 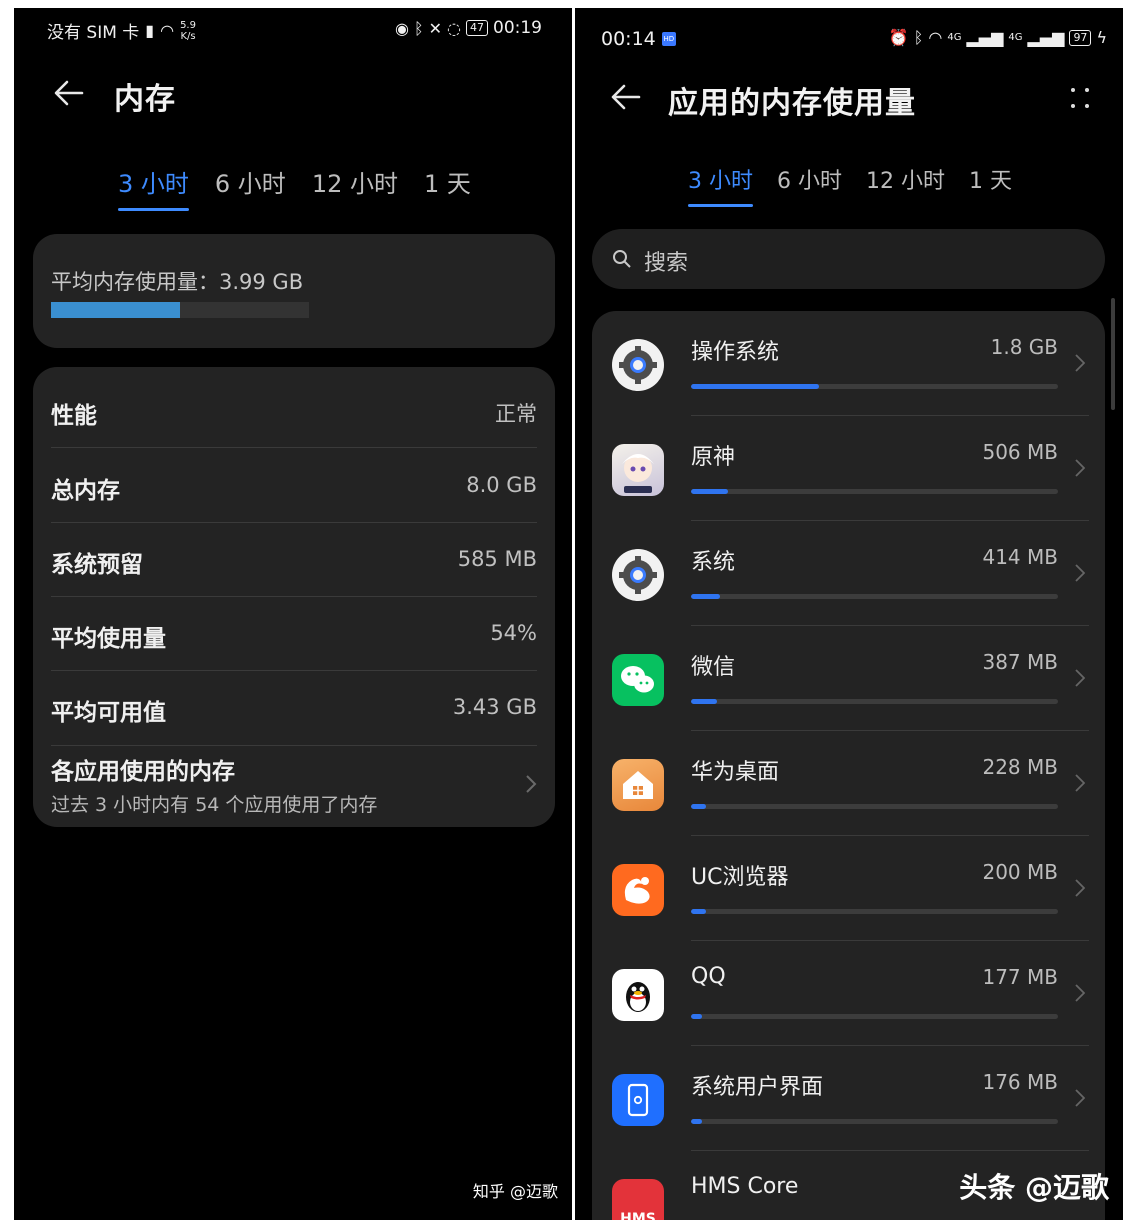 What do you see at coordinates (848, 888) in the screenshot?
I see `list-item-uc-browser: UC浏览器 200 MB` at bounding box center [848, 888].